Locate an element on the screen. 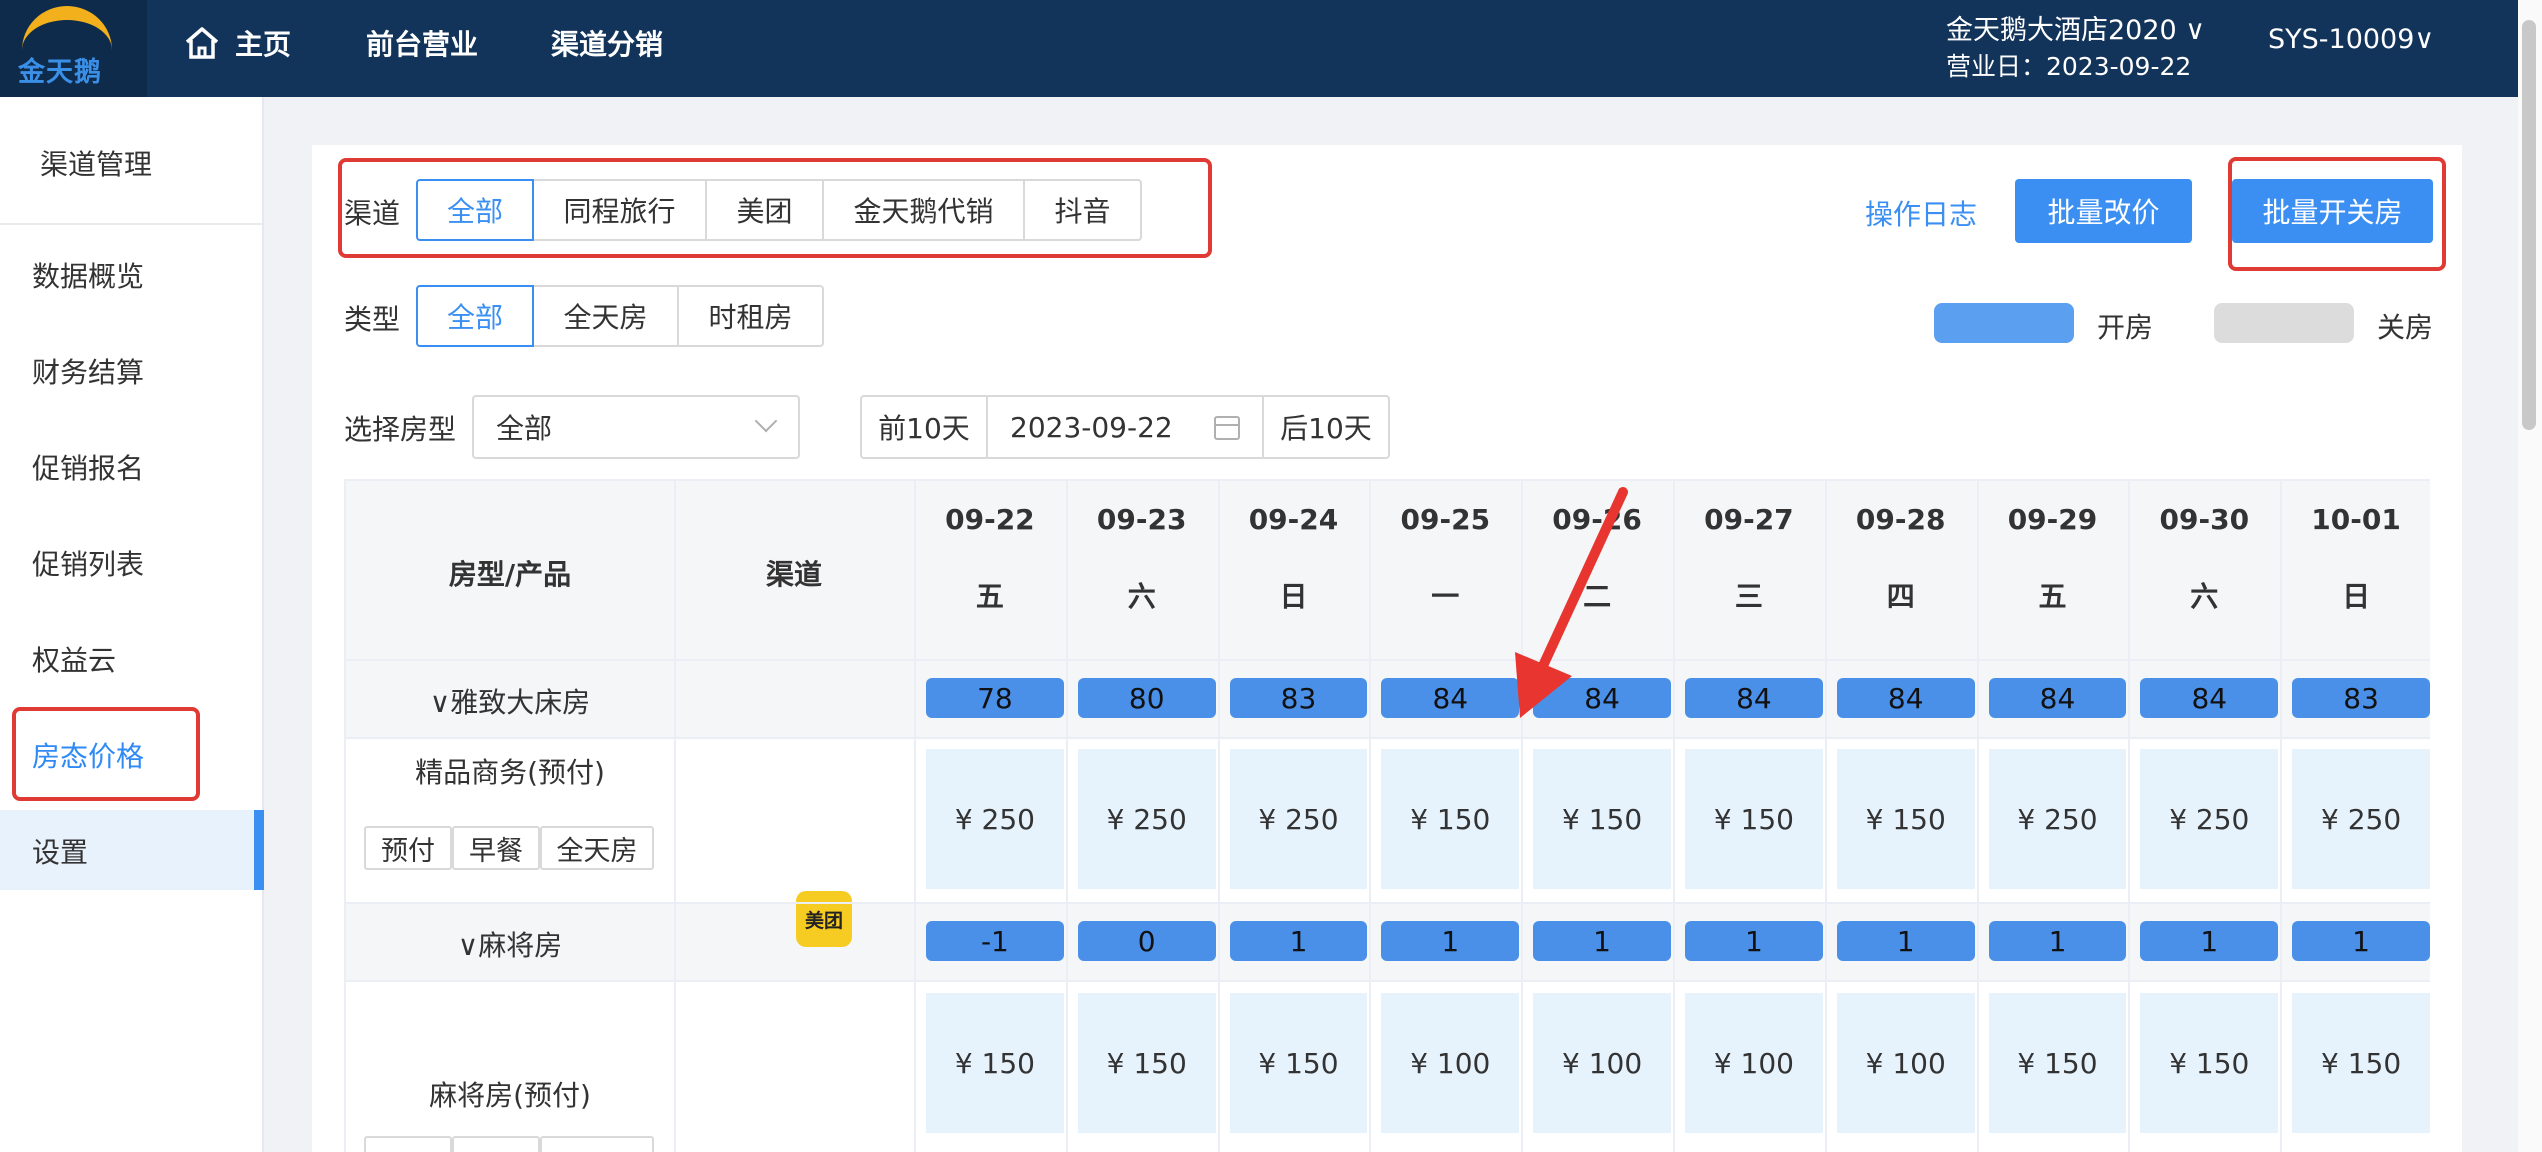 This screenshot has width=2542, height=1152. room-type-select: 全部 is located at coordinates (636, 427).